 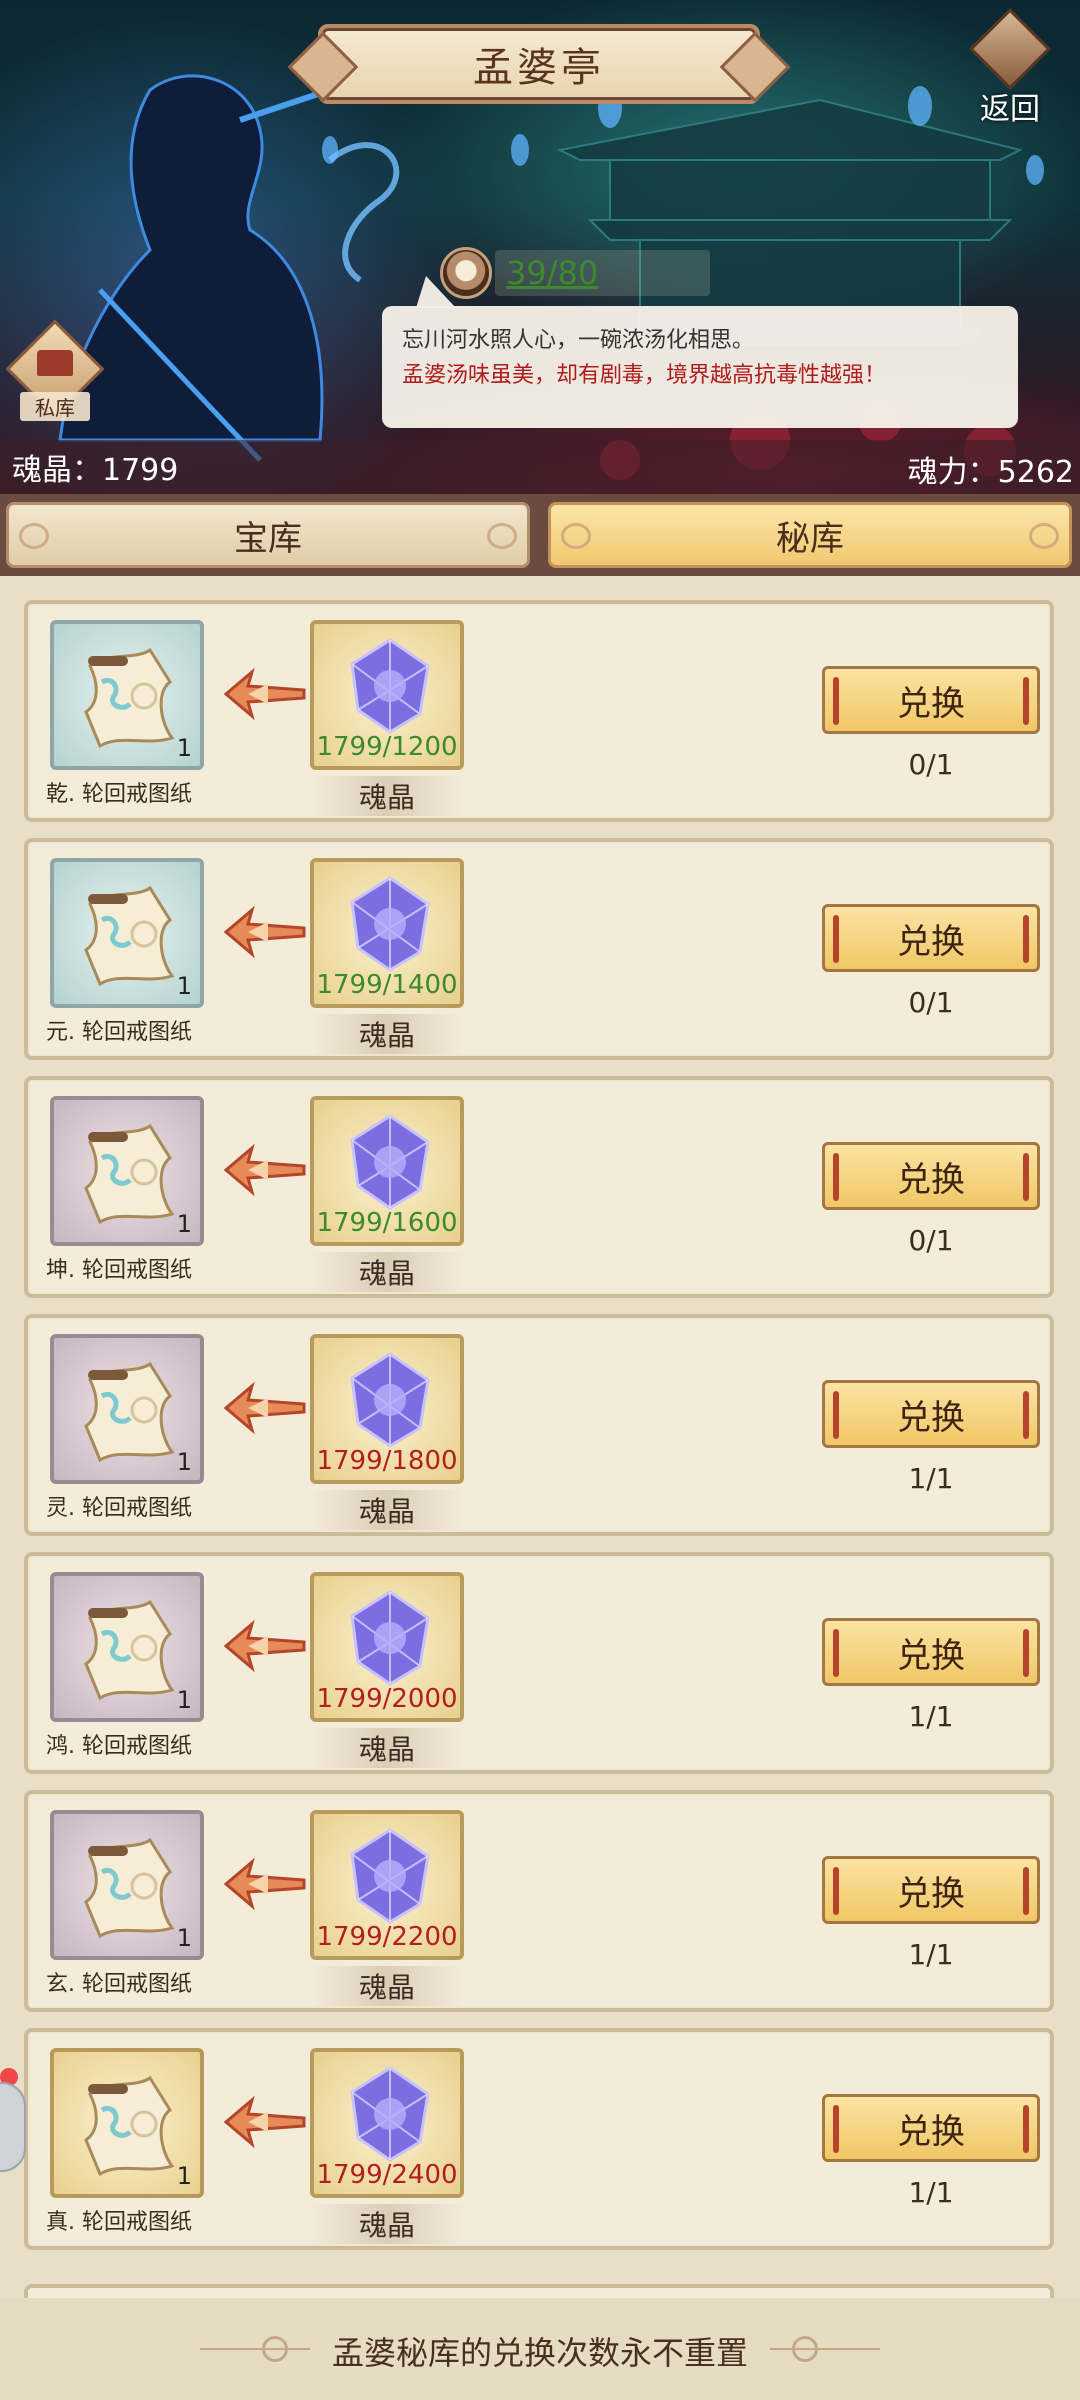 I want to click on vault-tabs: 宝库 秘库, so click(x=540, y=535).